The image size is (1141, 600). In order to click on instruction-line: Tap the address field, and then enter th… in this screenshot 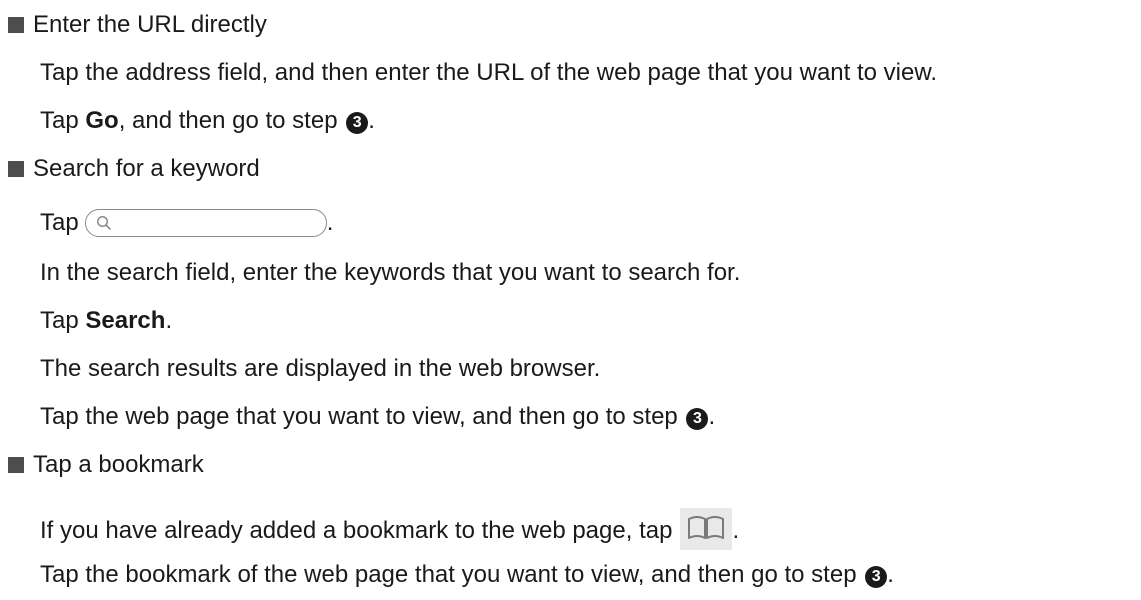, I will do `click(488, 73)`.